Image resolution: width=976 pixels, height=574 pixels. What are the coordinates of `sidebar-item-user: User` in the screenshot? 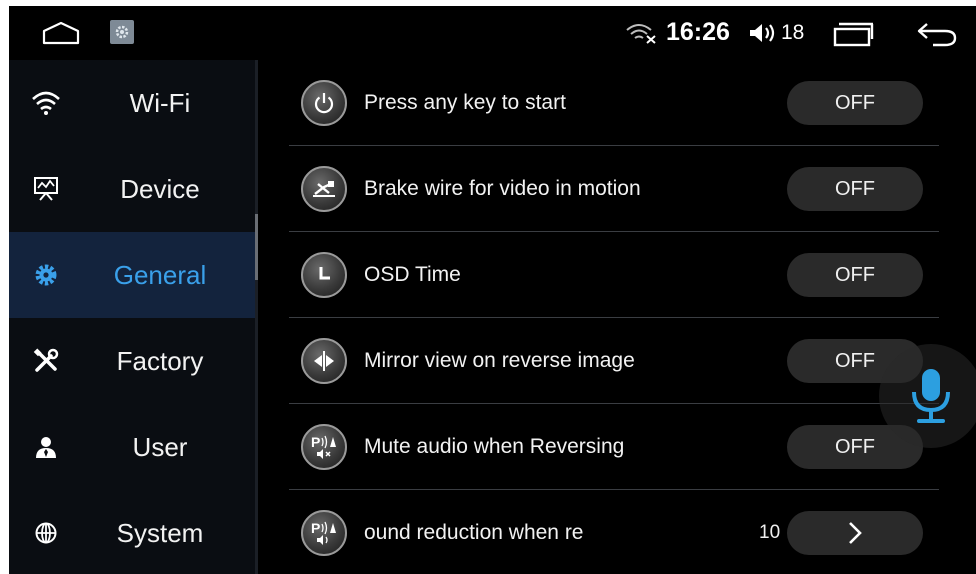 It's located at (132, 447).